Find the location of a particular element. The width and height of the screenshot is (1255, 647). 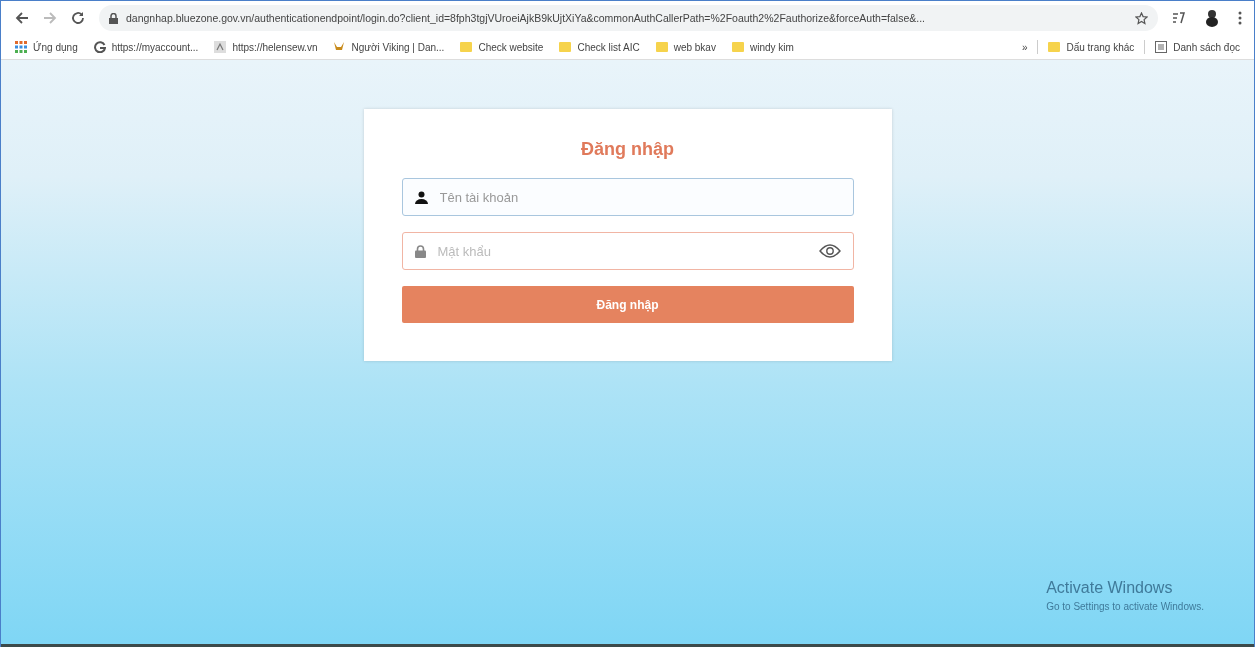

username-input: Tên tài khoản is located at coordinates (639, 197).